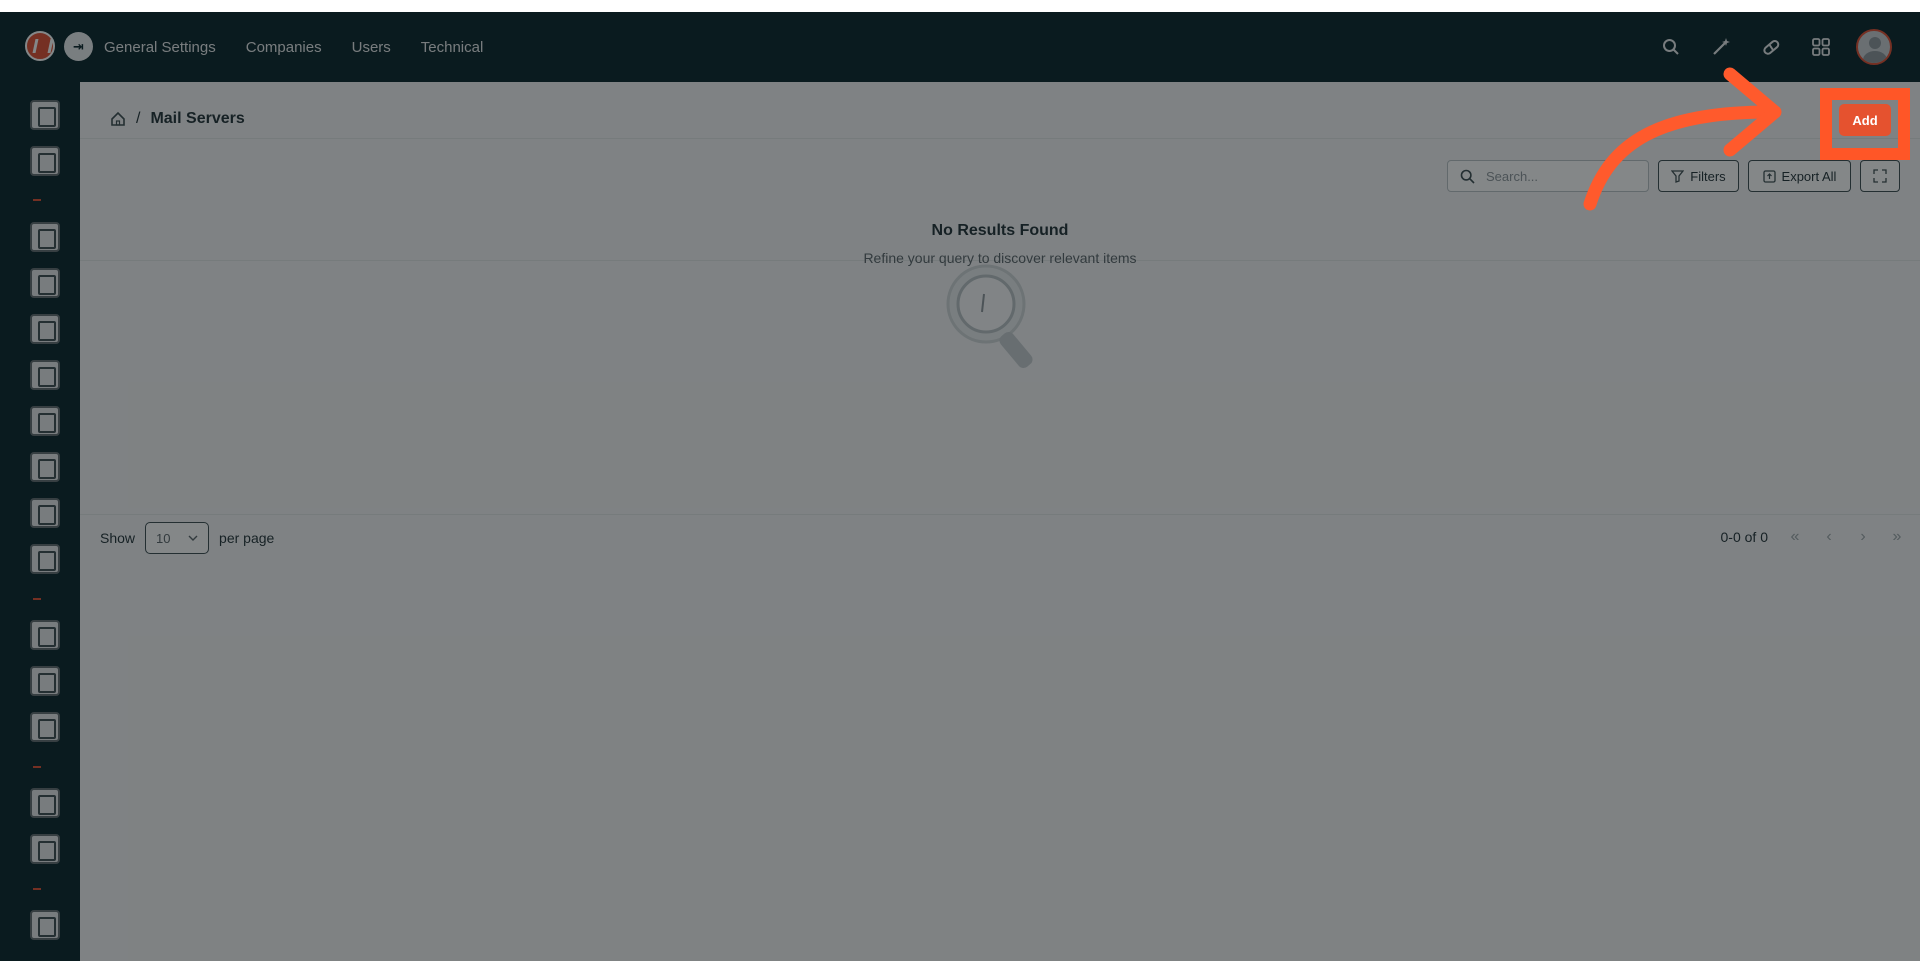  Describe the element at coordinates (197, 118) in the screenshot. I see `page-title: Mail Servers` at that location.